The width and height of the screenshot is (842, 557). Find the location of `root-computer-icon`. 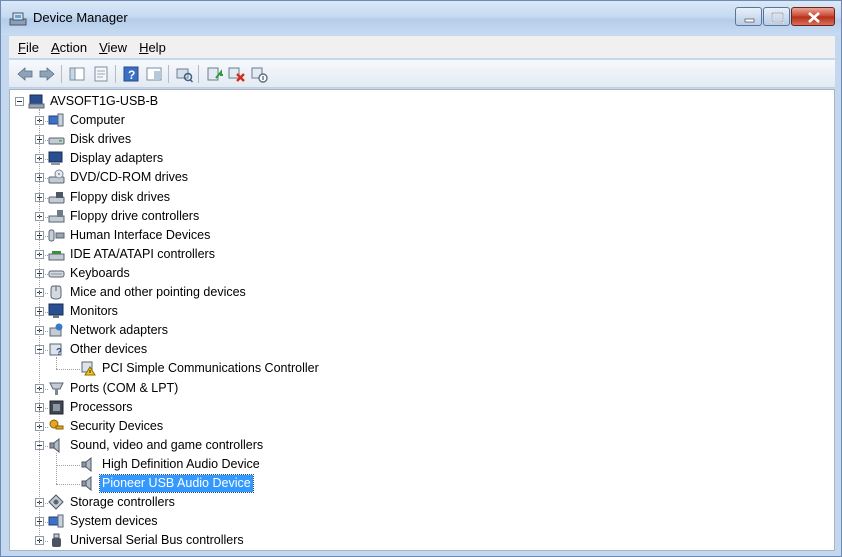

root-computer-icon is located at coordinates (36, 102).